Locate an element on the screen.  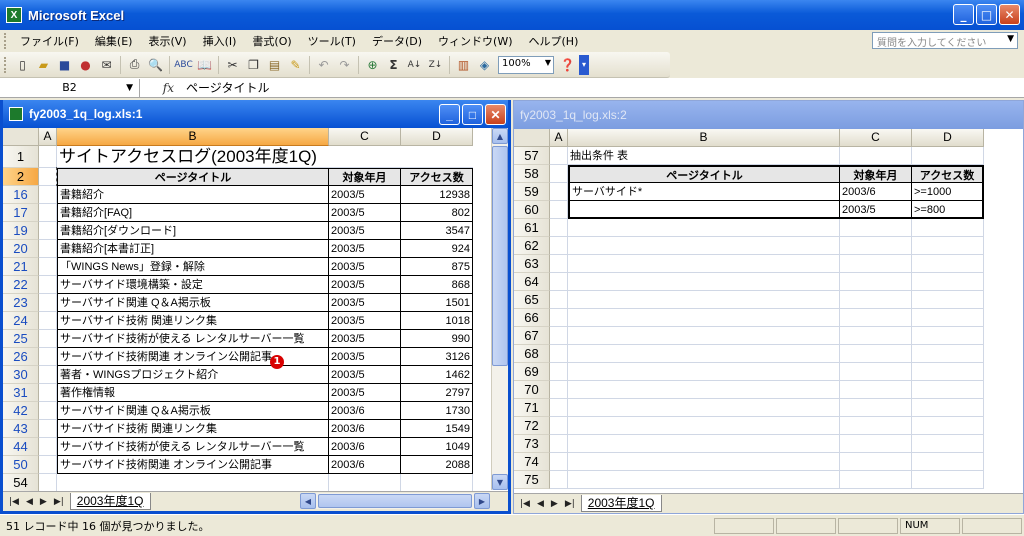
format-painter-icon: ✎ is located at coordinates (295, 65).